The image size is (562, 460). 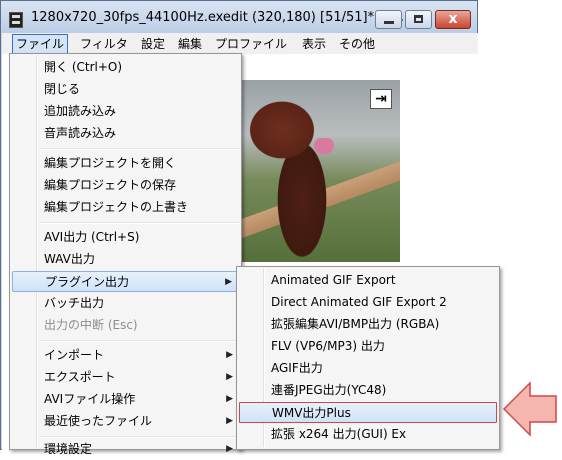 I want to click on menu-item-save-project: 編集プロジェクトの保存, so click(x=125, y=185).